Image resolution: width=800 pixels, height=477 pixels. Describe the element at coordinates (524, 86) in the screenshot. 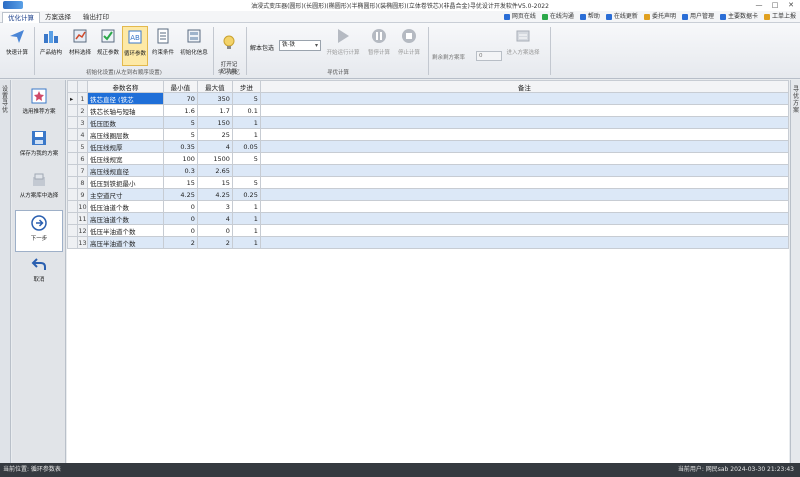

I see `header-remark: 备注` at that location.